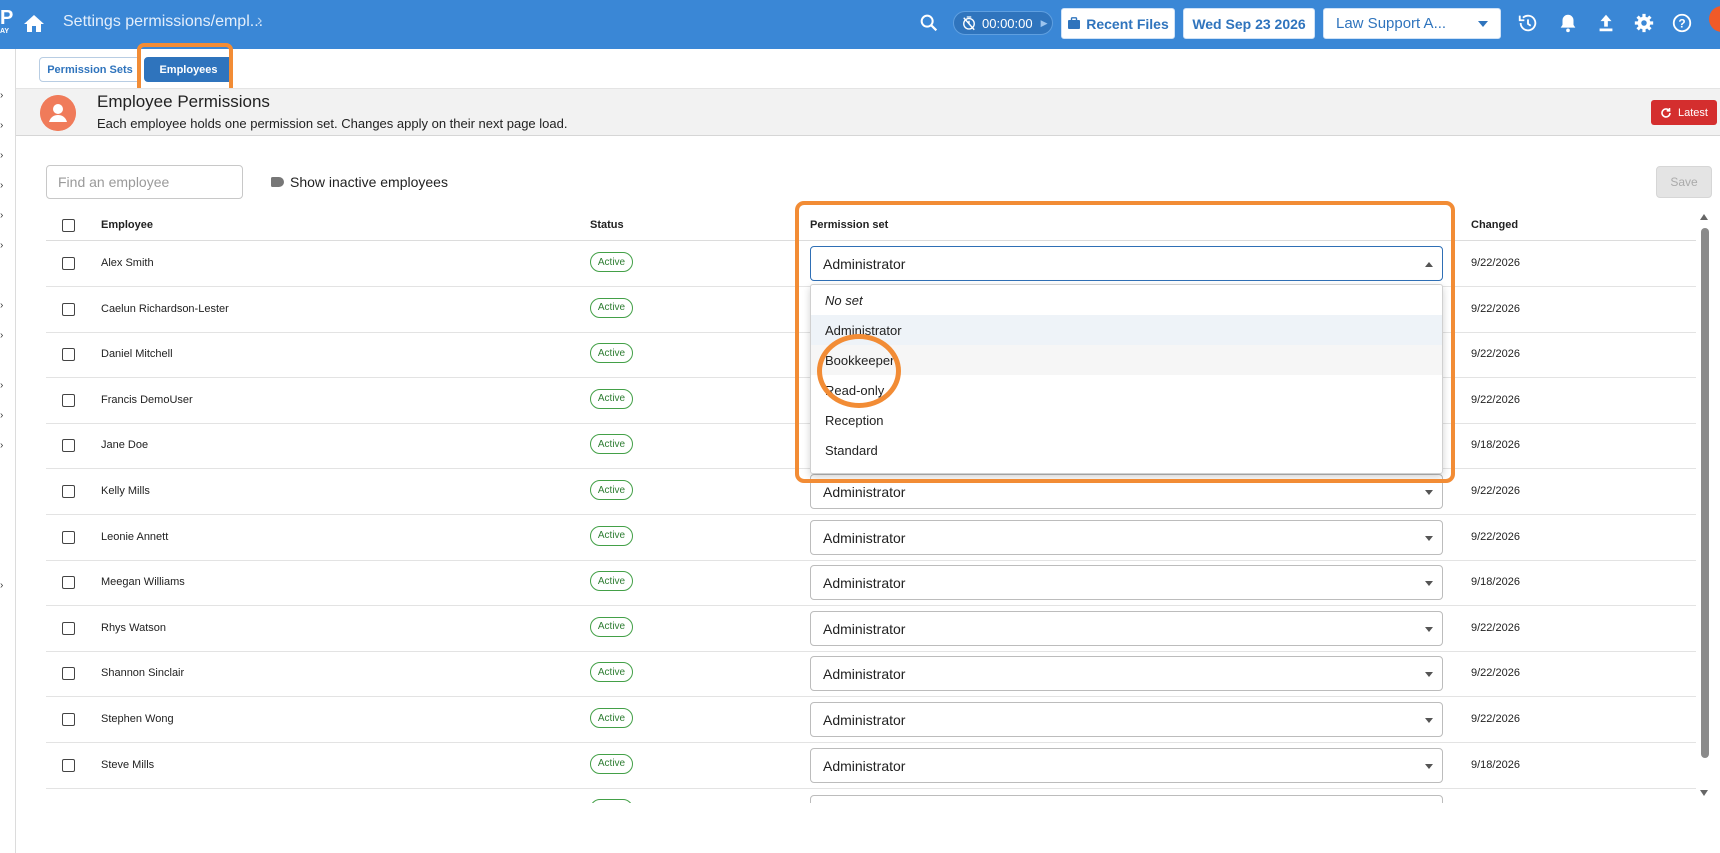  What do you see at coordinates (260, 20) in the screenshot?
I see `breadcrumb-chevron-icon: ›` at bounding box center [260, 20].